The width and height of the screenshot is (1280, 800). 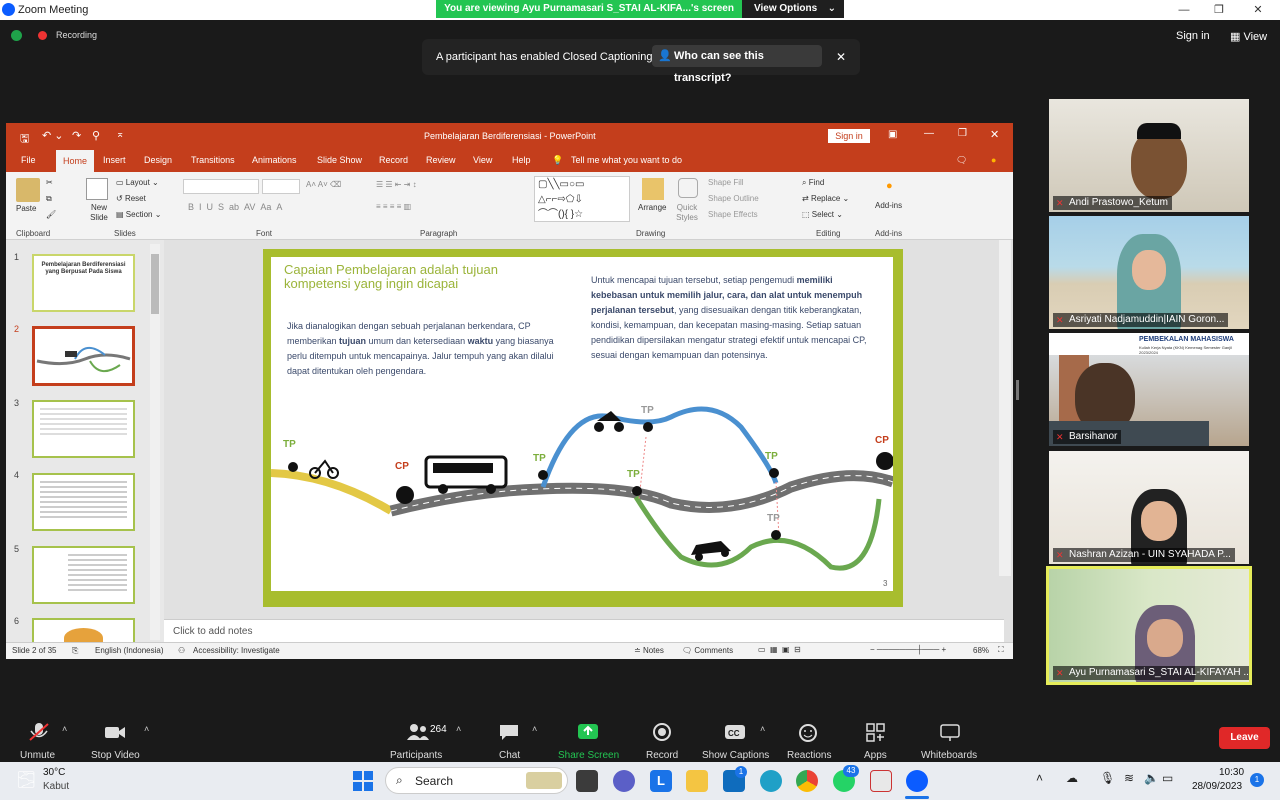 What do you see at coordinates (97, 189) in the screenshot?
I see `new-slide-icon` at bounding box center [97, 189].